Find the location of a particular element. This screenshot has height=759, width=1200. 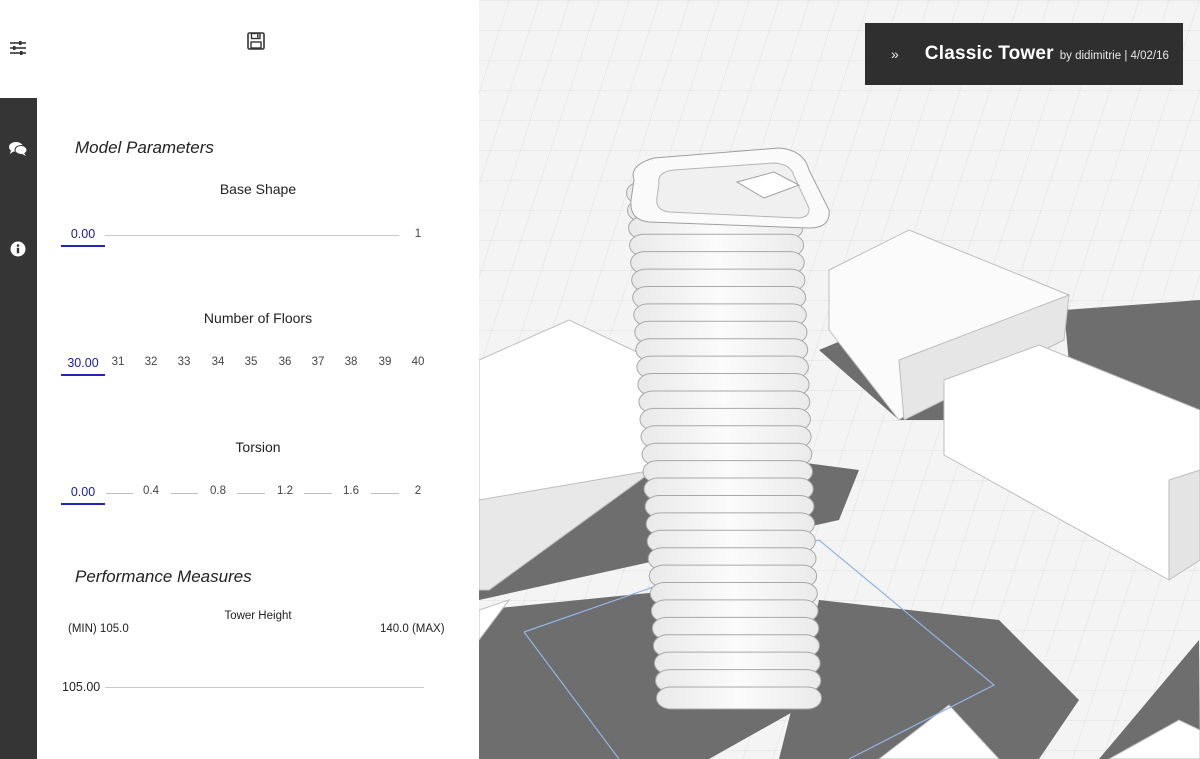

tower-height-min: (MIN) 105.0 is located at coordinates (98, 629).